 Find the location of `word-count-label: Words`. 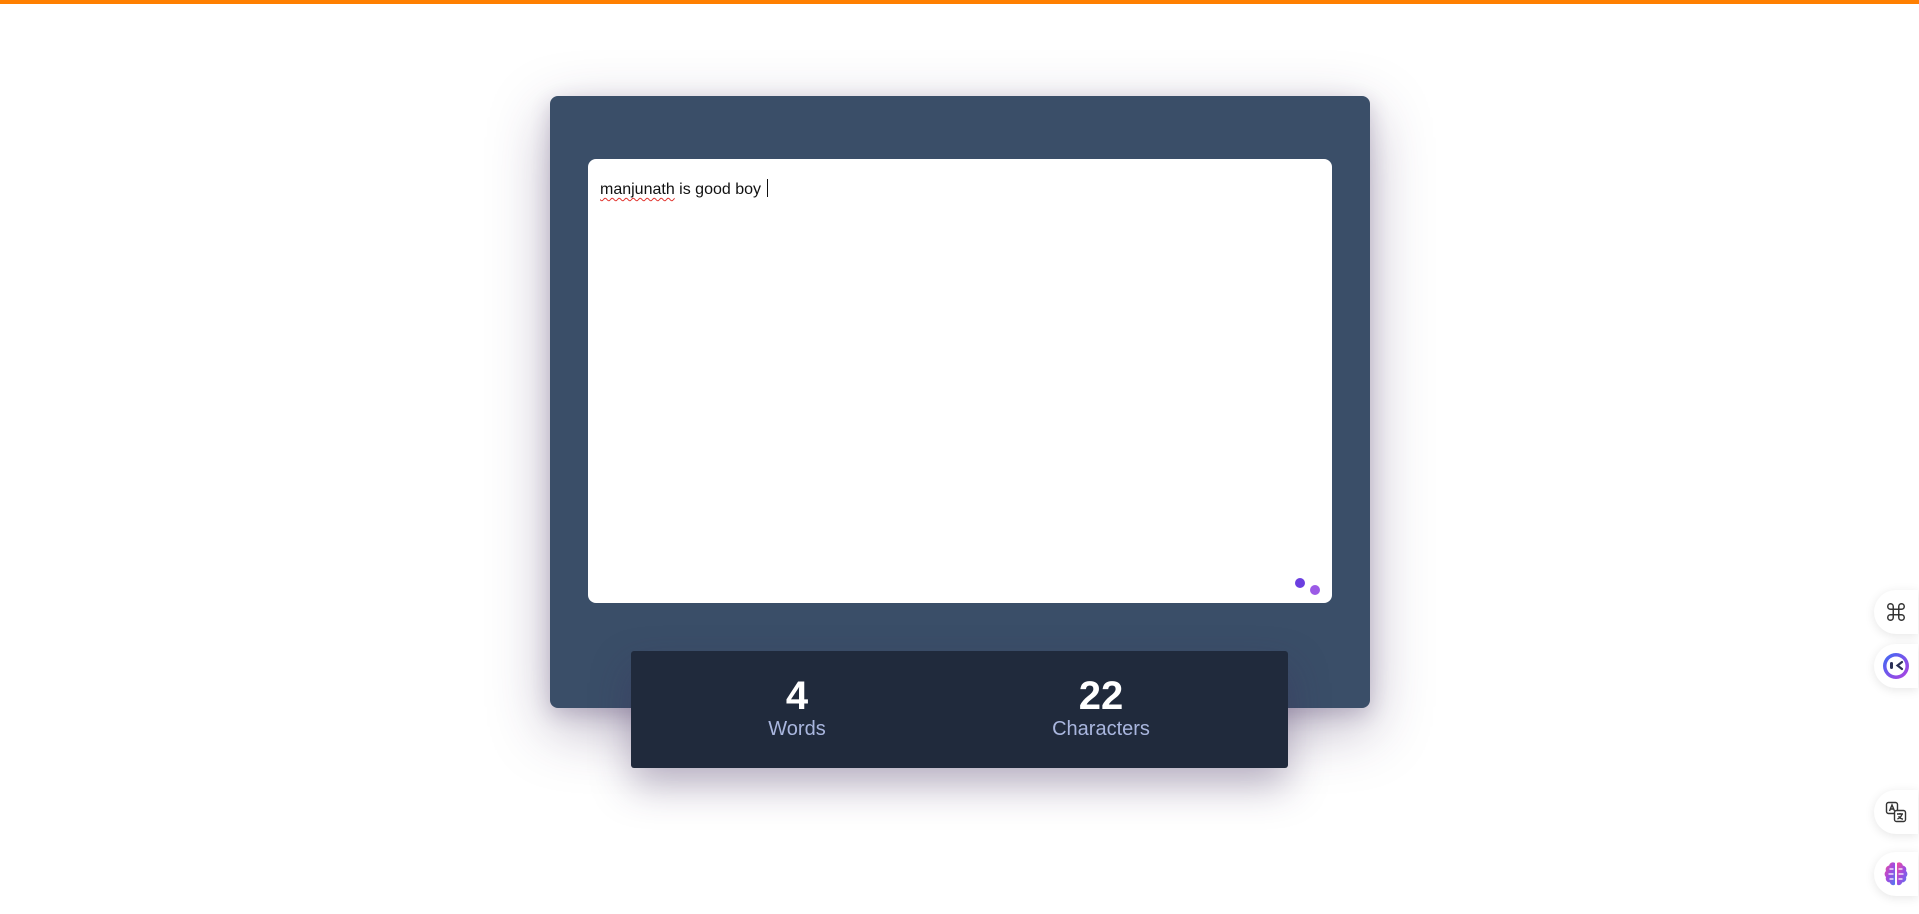

word-count-label: Words is located at coordinates (797, 729).